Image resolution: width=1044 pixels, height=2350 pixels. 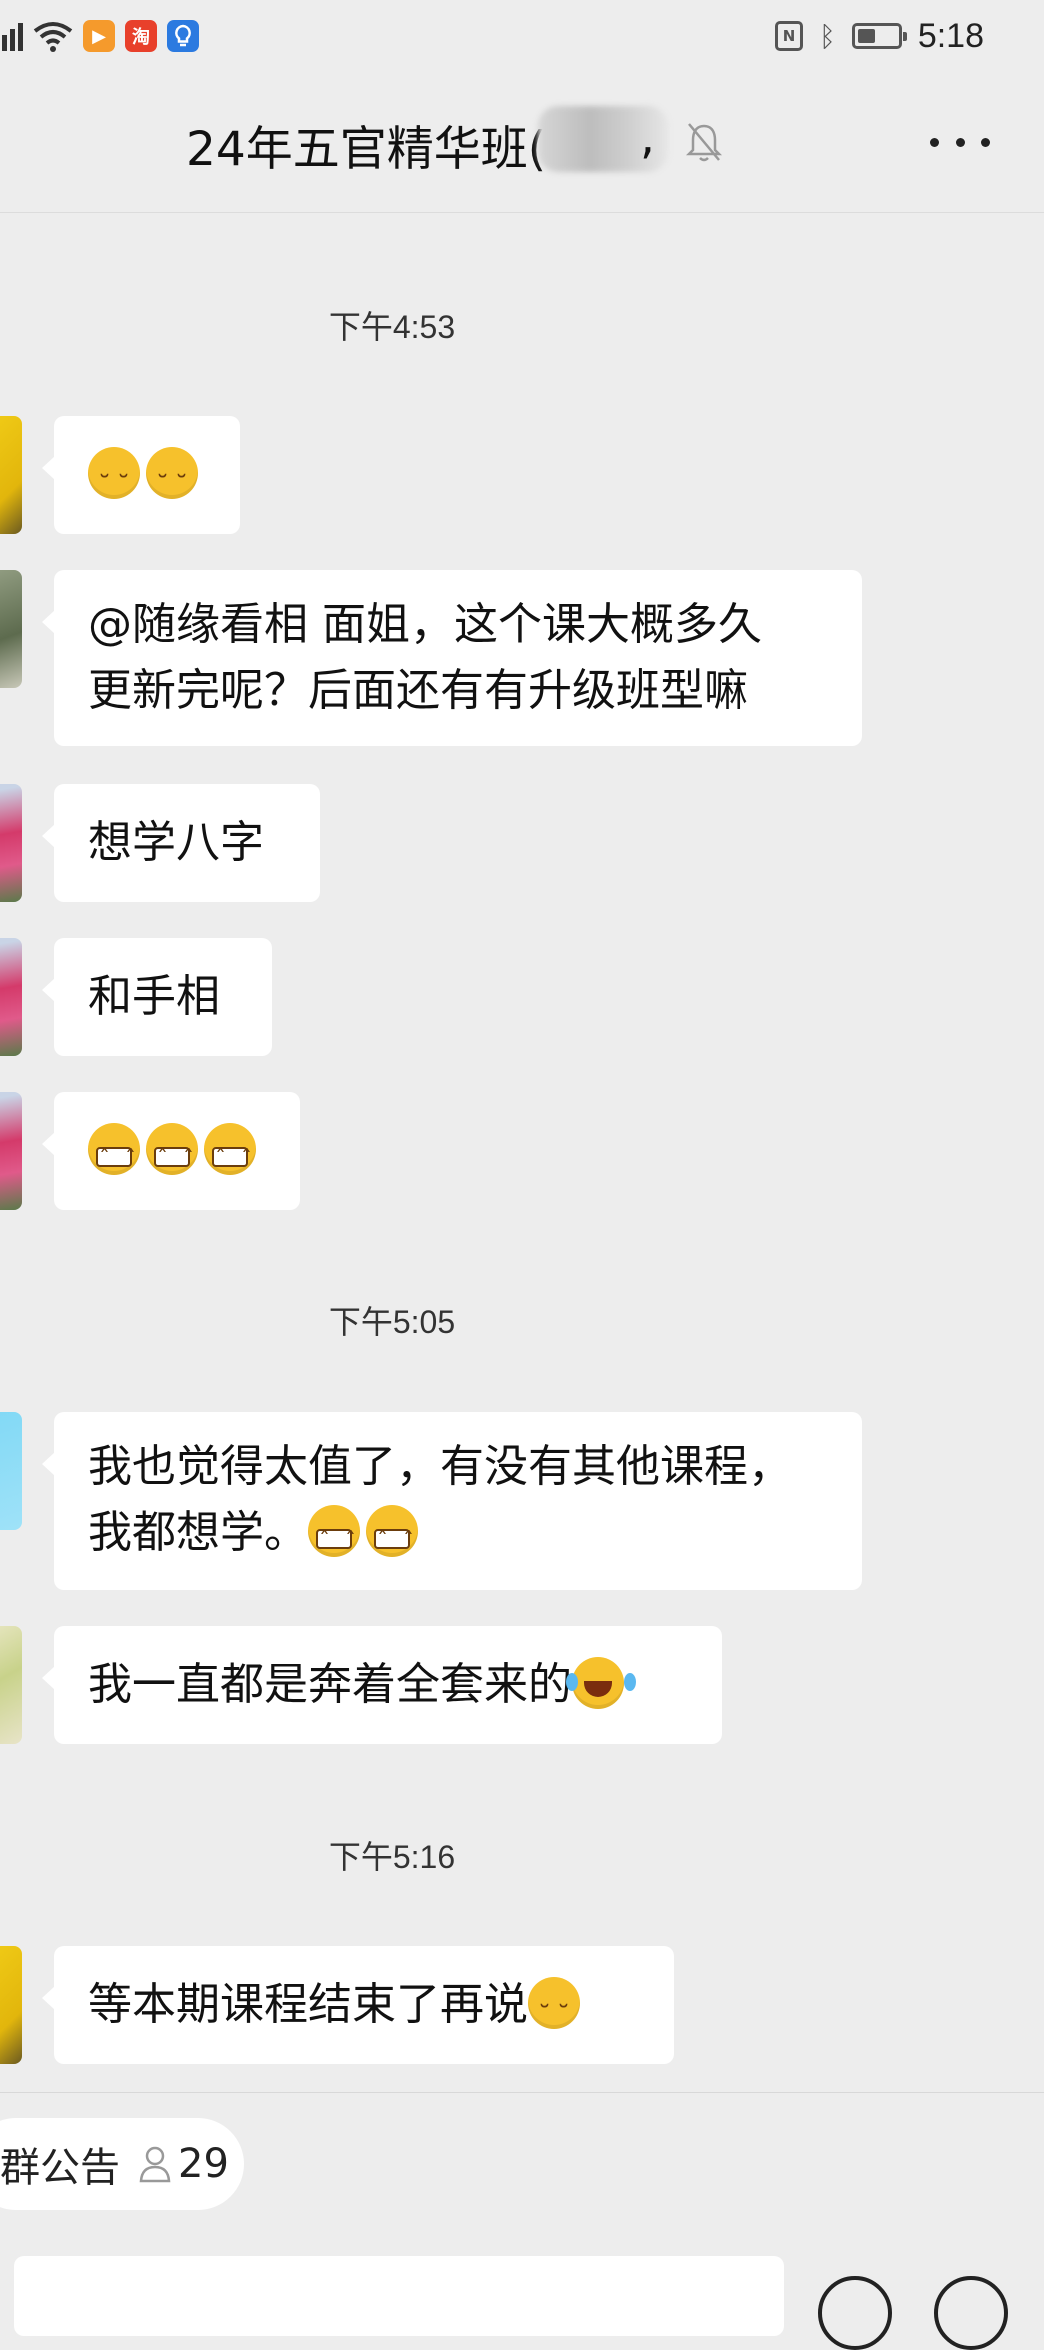 I want to click on message-text: 想学八字, so click(x=176, y=842).